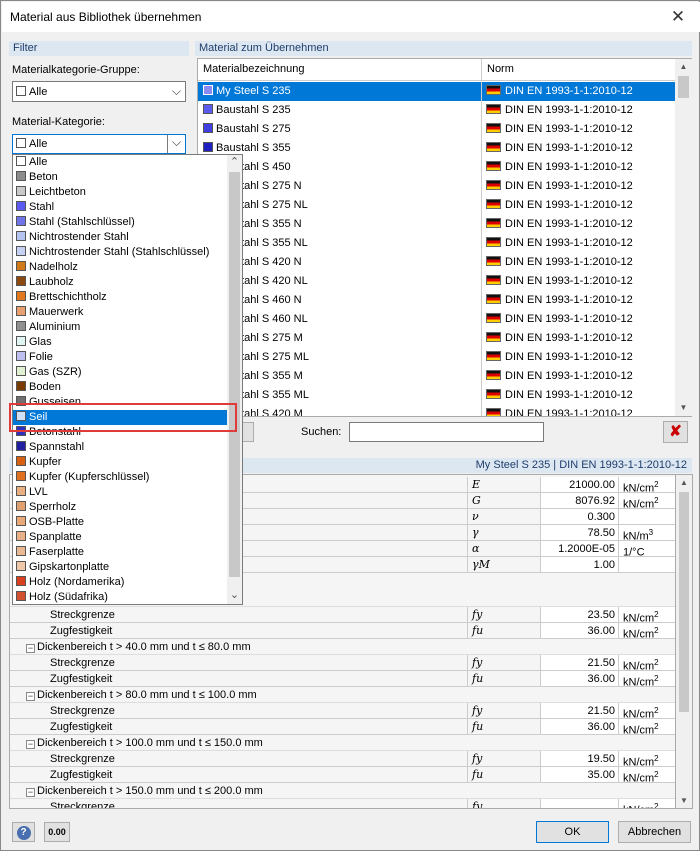  What do you see at coordinates (120, 327) in the screenshot?
I see `dropdown-item: Aluminium` at bounding box center [120, 327].